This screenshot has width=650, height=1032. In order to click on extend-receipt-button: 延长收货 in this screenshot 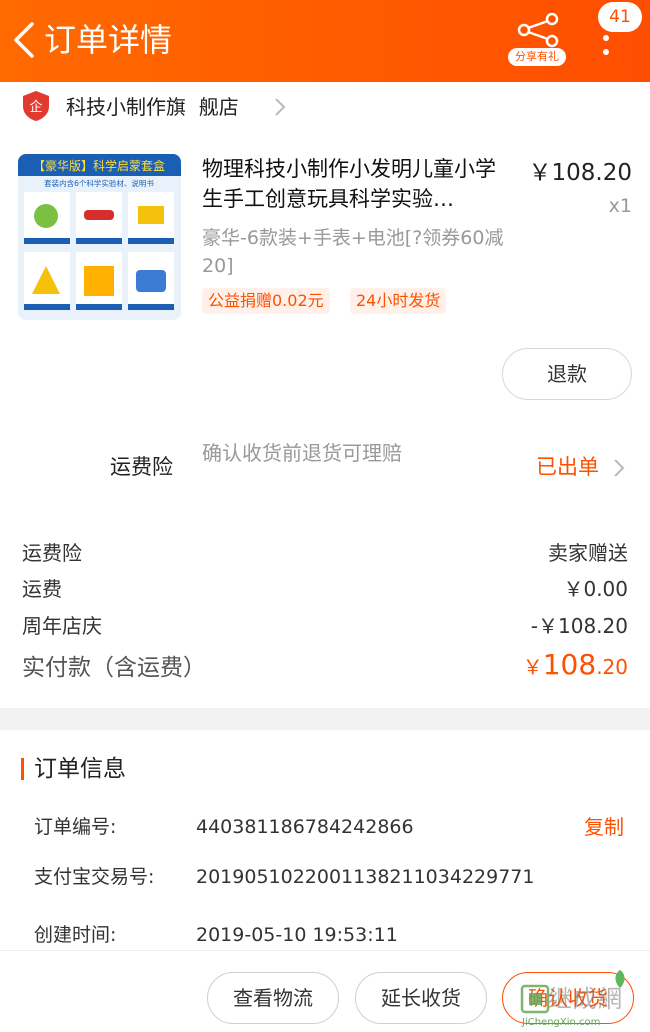, I will do `click(421, 998)`.